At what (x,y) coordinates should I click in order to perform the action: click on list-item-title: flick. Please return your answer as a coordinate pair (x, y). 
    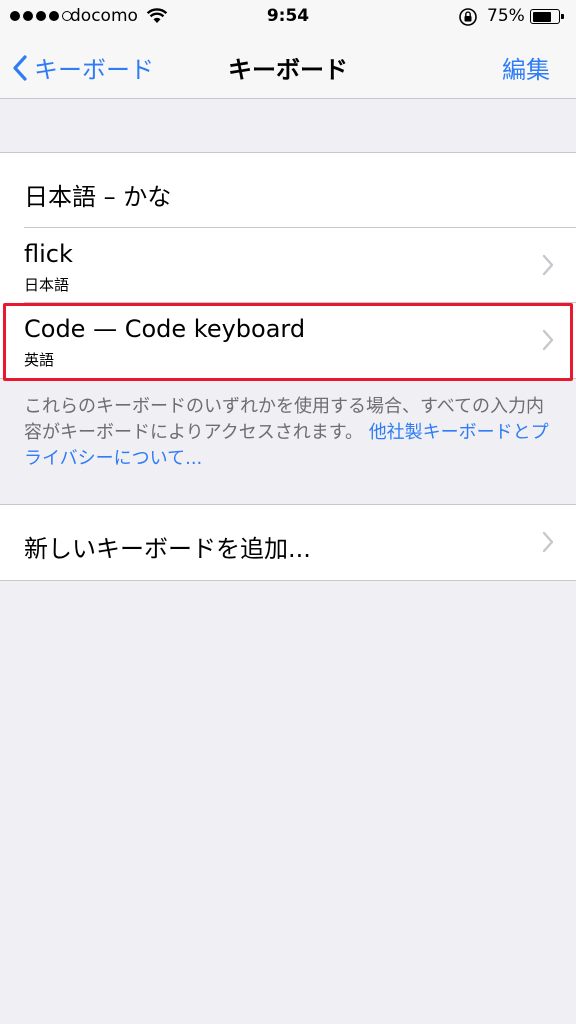
    Looking at the image, I should click on (48, 254).